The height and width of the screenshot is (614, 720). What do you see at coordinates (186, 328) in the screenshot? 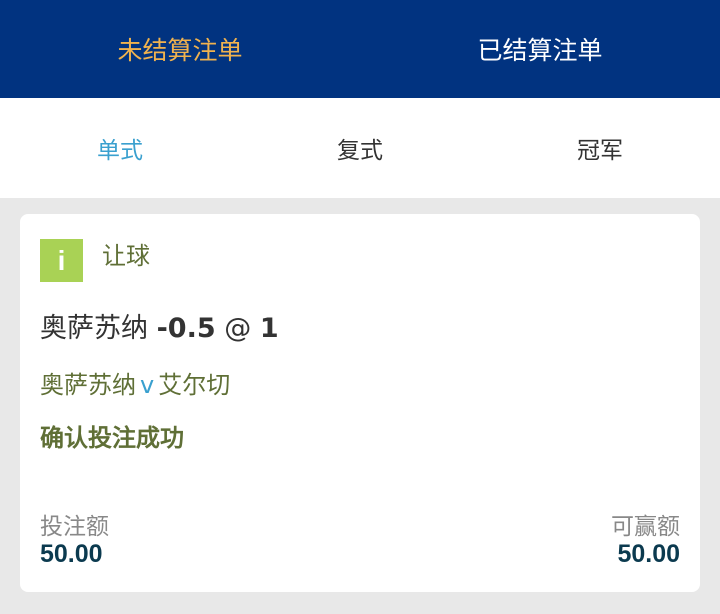
I see `handicap-value: -0.5` at bounding box center [186, 328].